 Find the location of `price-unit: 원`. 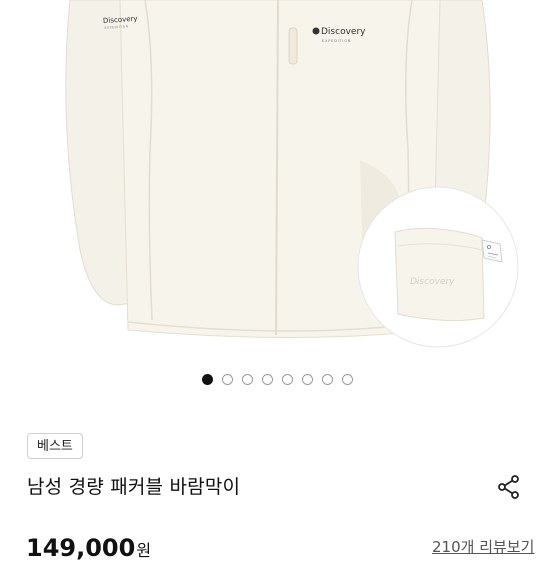

price-unit: 원 is located at coordinates (144, 550).